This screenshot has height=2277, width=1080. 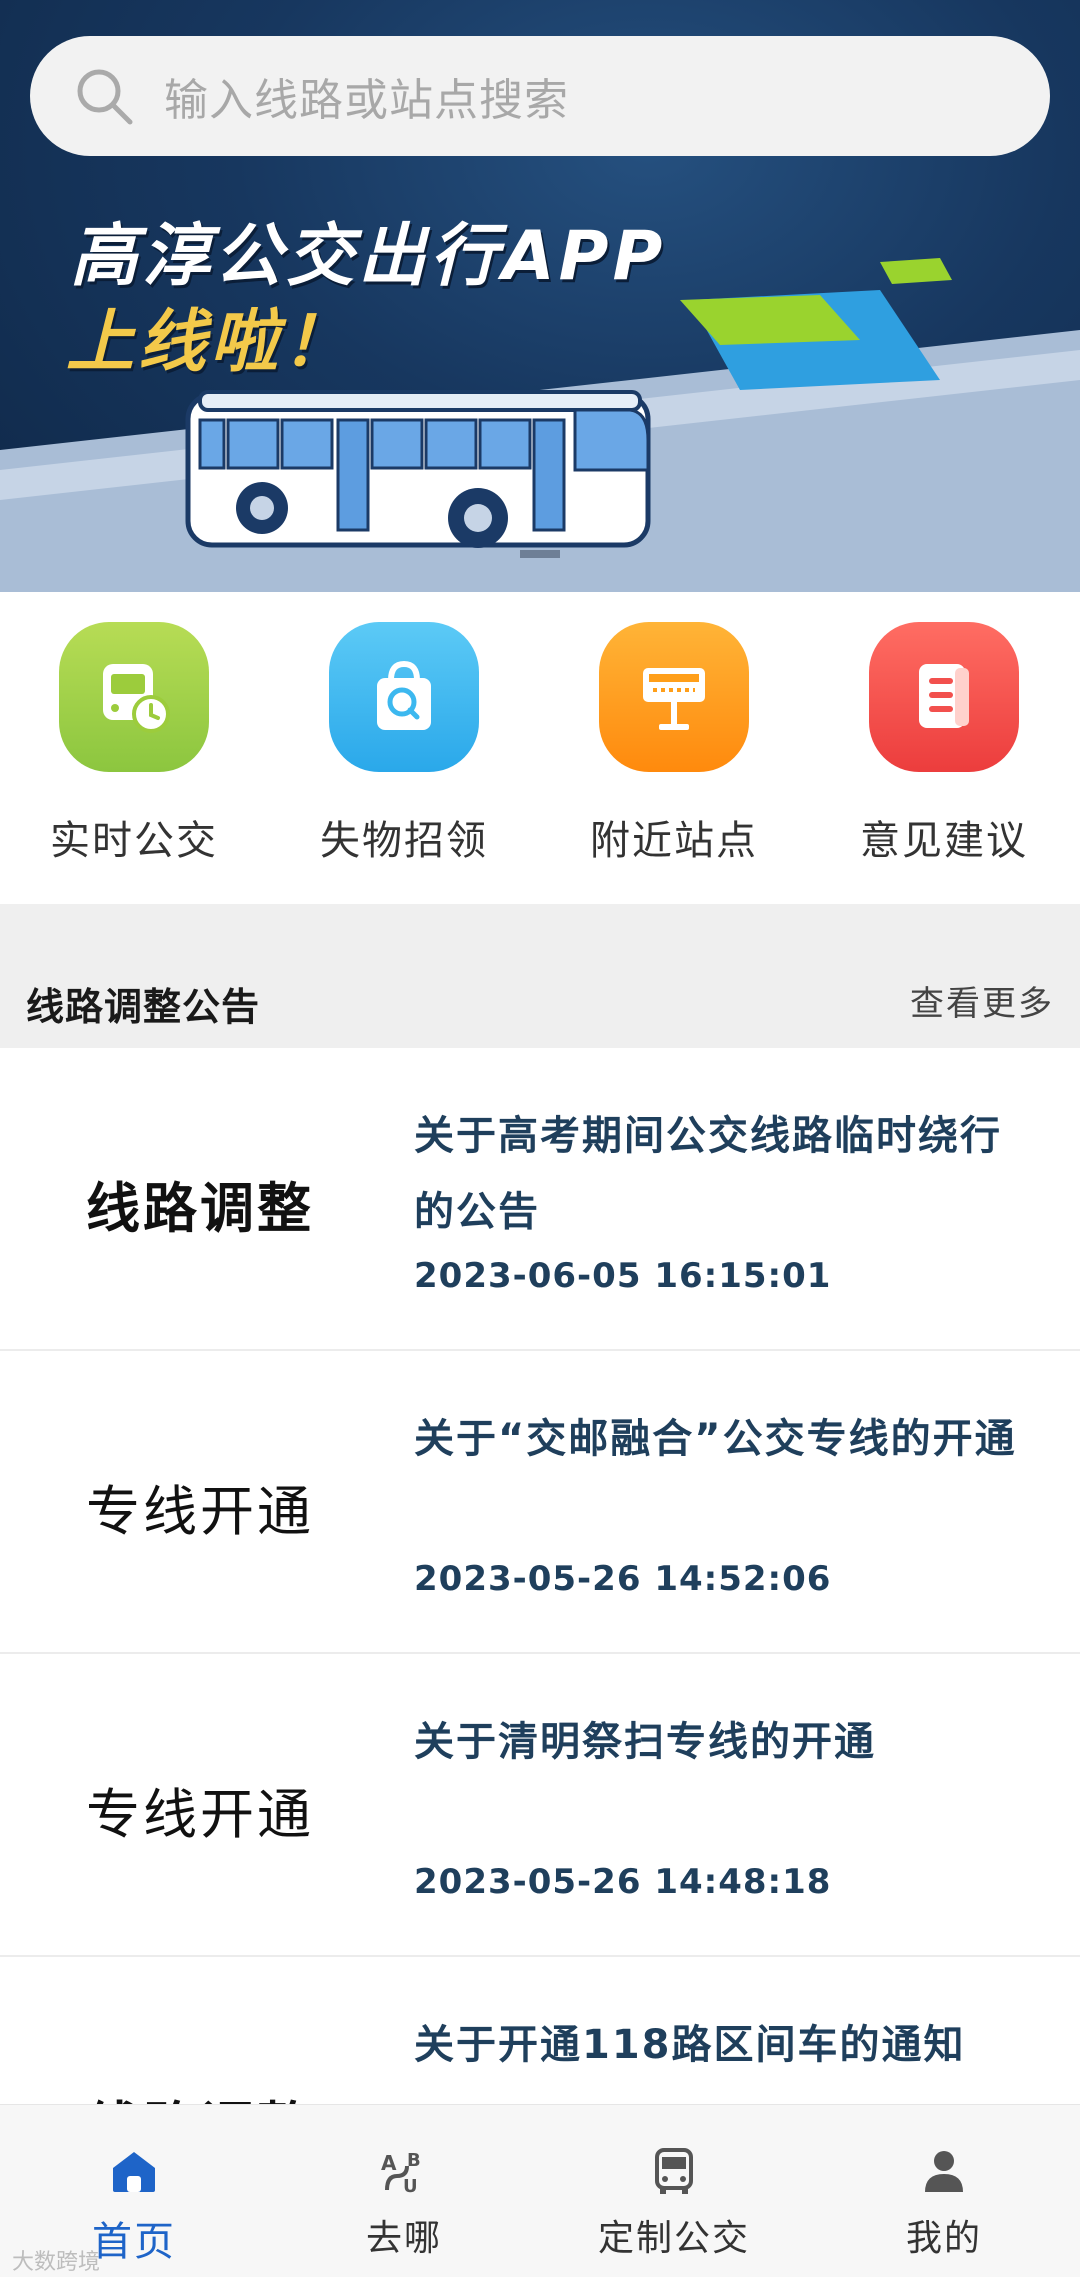 I want to click on list-item: 专线开通 关于清明祭扫专线的开通 2023-05-26 14:48:18, so click(x=540, y=1805).